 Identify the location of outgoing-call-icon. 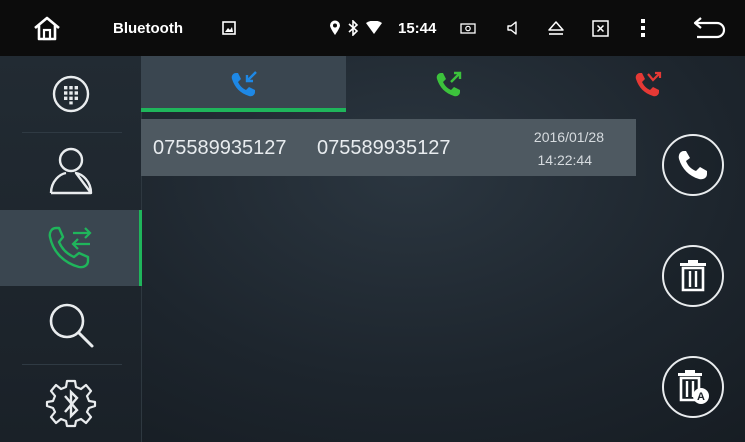
(448, 84).